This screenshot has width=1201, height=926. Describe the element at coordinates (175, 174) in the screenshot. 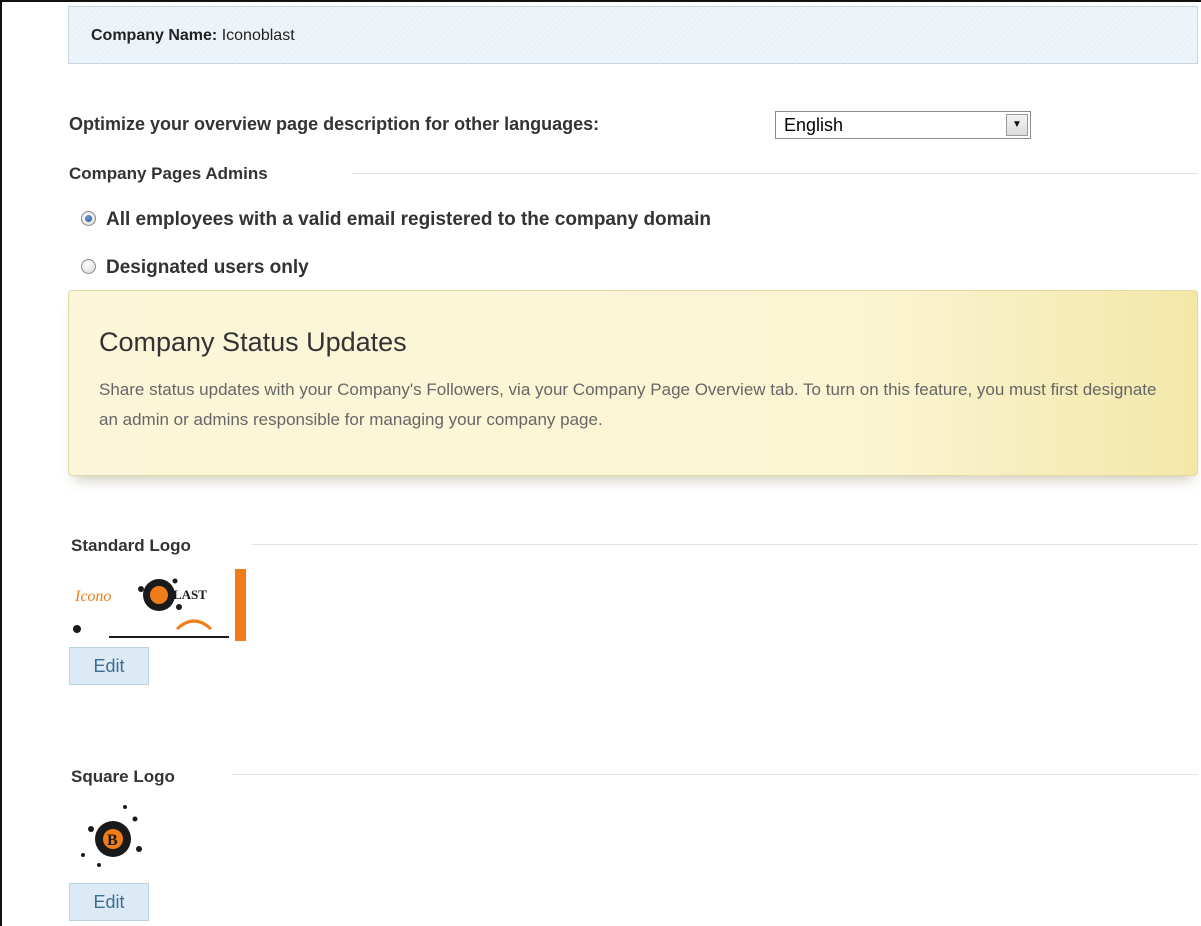

I see `admins-section-title: Company Pages Admins` at that location.